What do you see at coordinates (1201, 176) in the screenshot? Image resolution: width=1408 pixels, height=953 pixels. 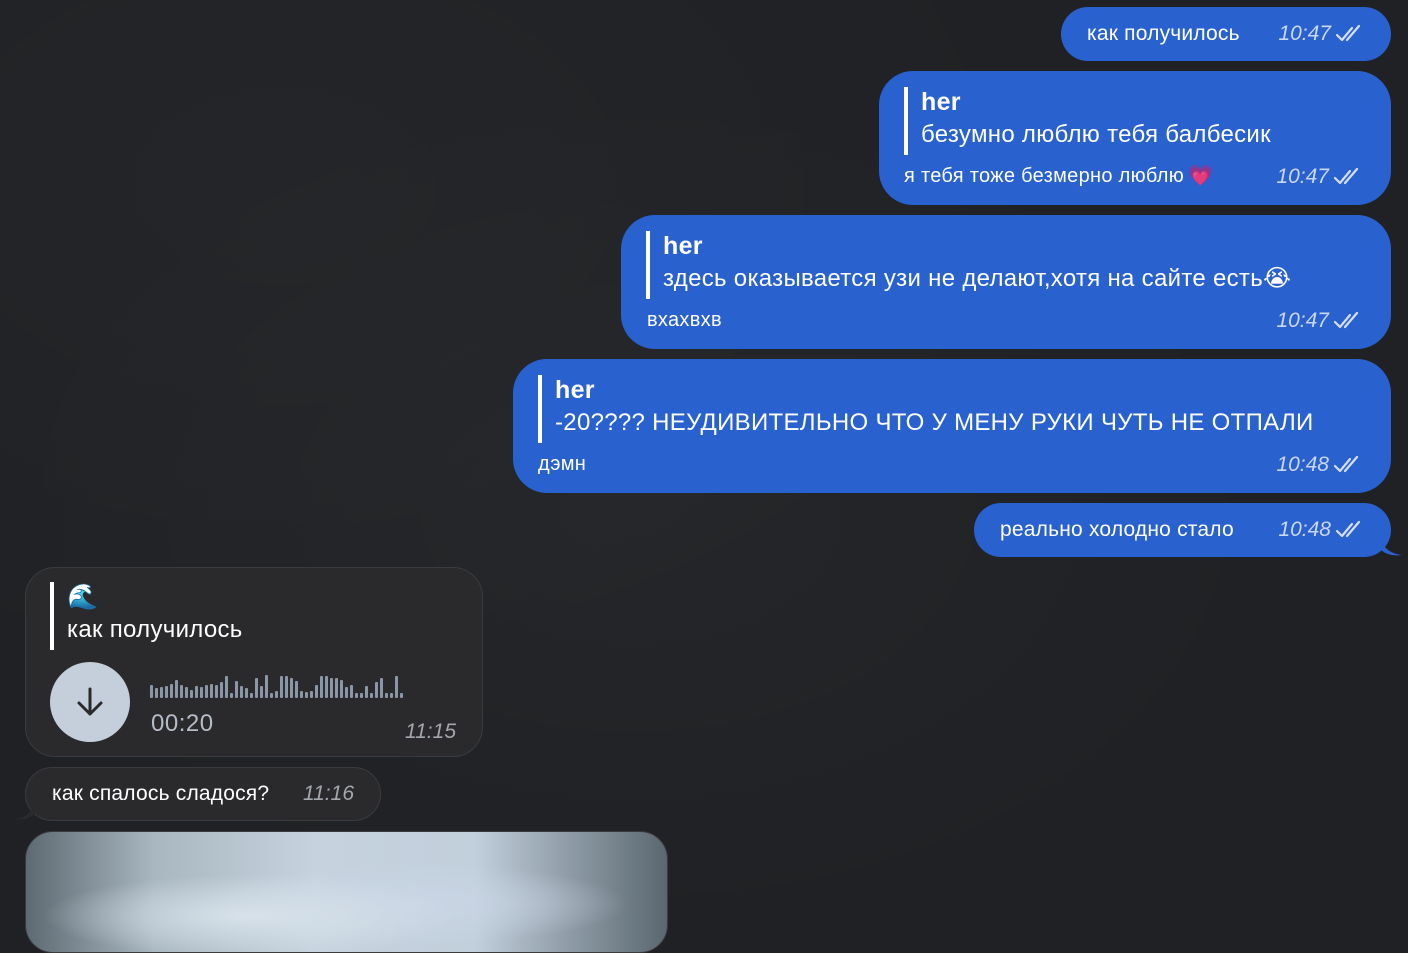 I see `heart-emoji: 💗` at bounding box center [1201, 176].